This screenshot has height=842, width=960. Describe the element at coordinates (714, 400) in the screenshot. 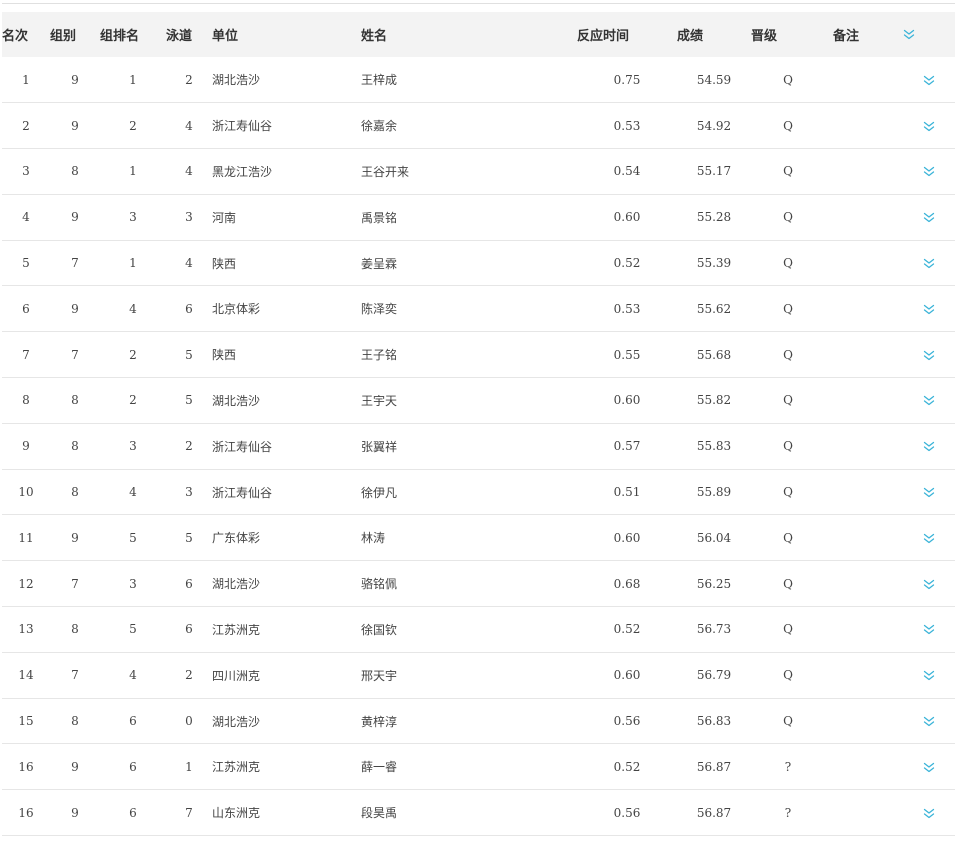

I see `cell-result: 55.82` at that location.